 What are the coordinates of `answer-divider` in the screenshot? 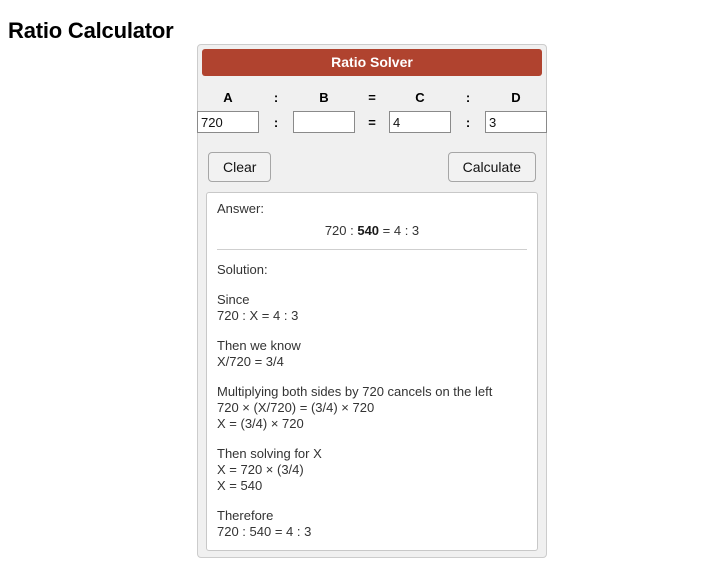 It's located at (372, 249).